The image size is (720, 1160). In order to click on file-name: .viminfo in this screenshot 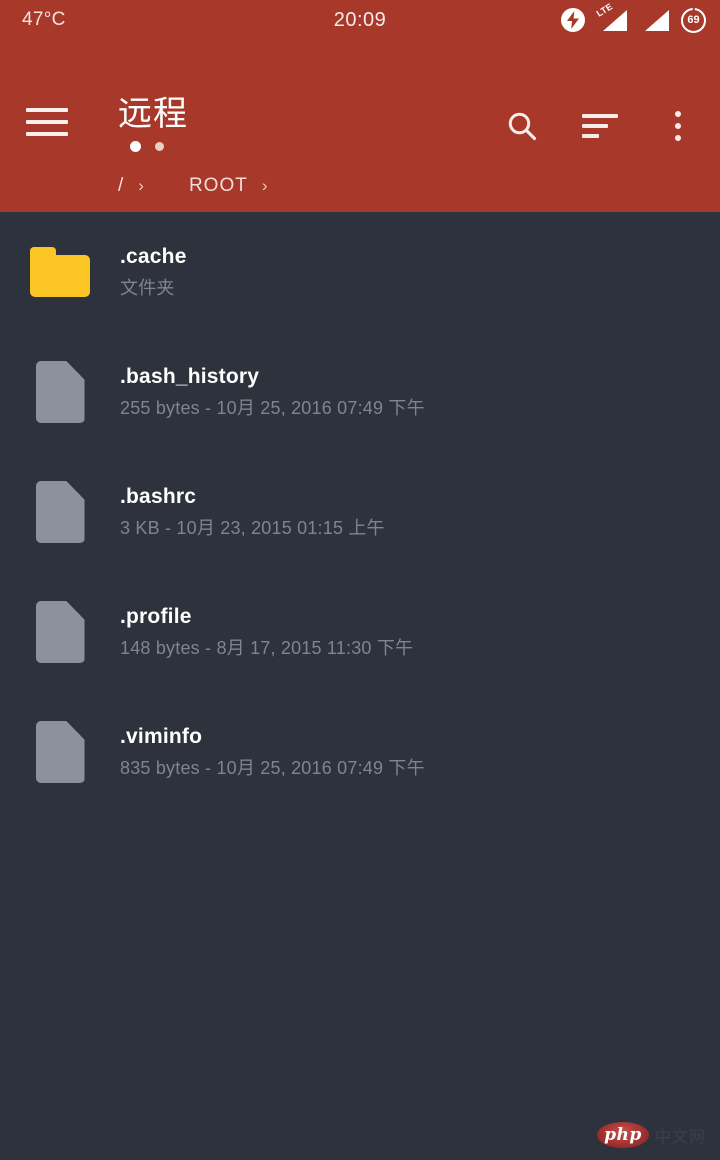, I will do `click(161, 736)`.